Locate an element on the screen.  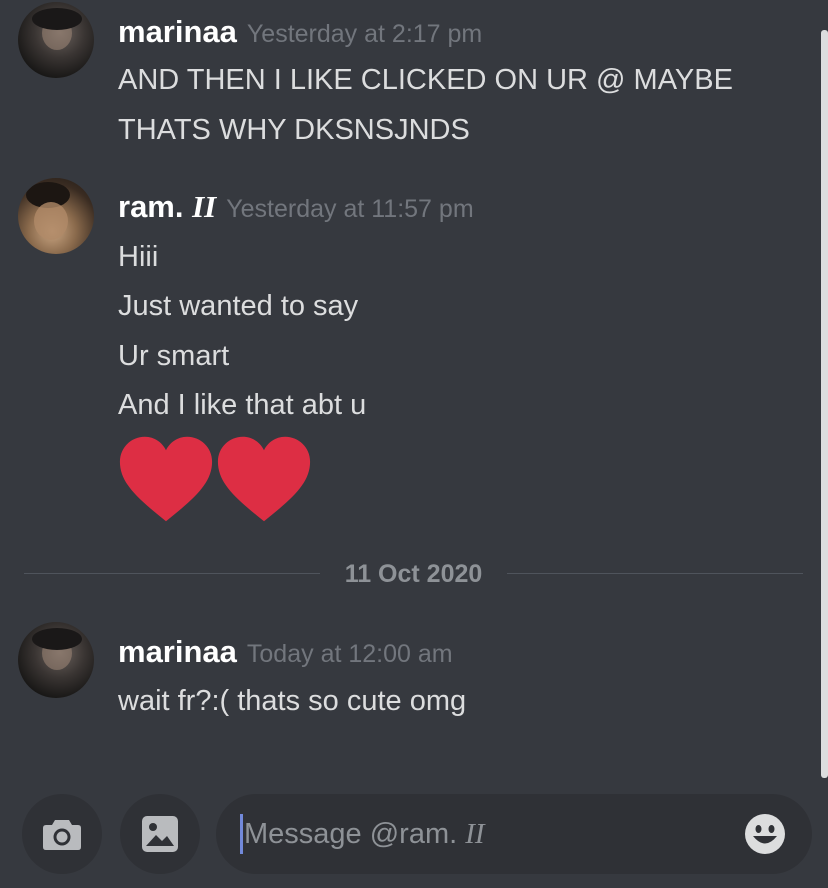
text-caret is located at coordinates (241, 834).